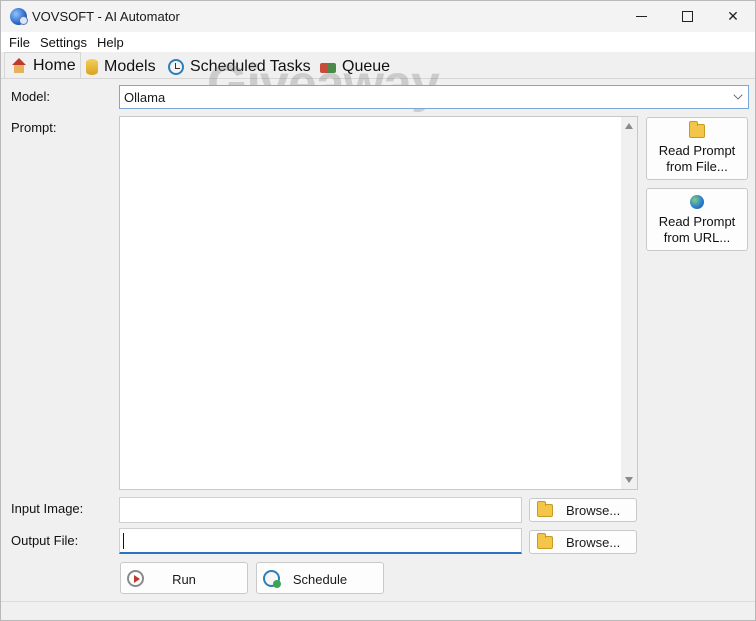 Image resolution: width=756 pixels, height=621 pixels. I want to click on menu-bar: File Settings Help, so click(378, 42).